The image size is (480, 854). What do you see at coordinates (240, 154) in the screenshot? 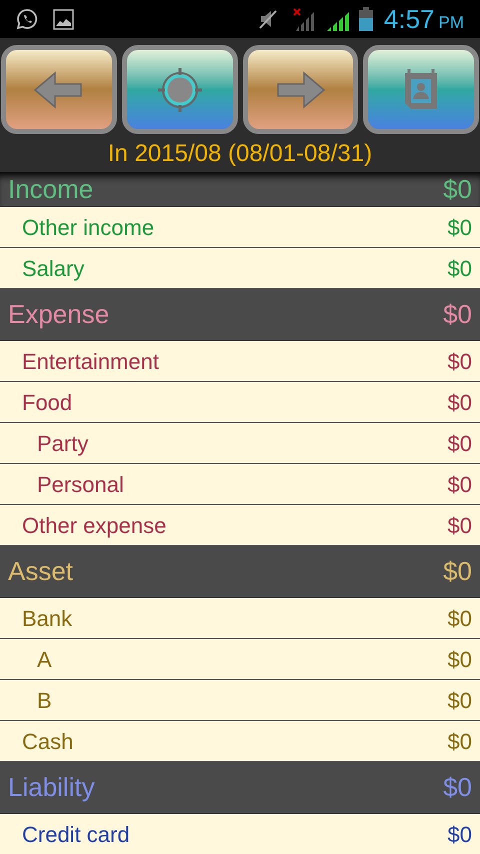
I see `period-label: In 2015/08 (08/01-08/31)` at bounding box center [240, 154].